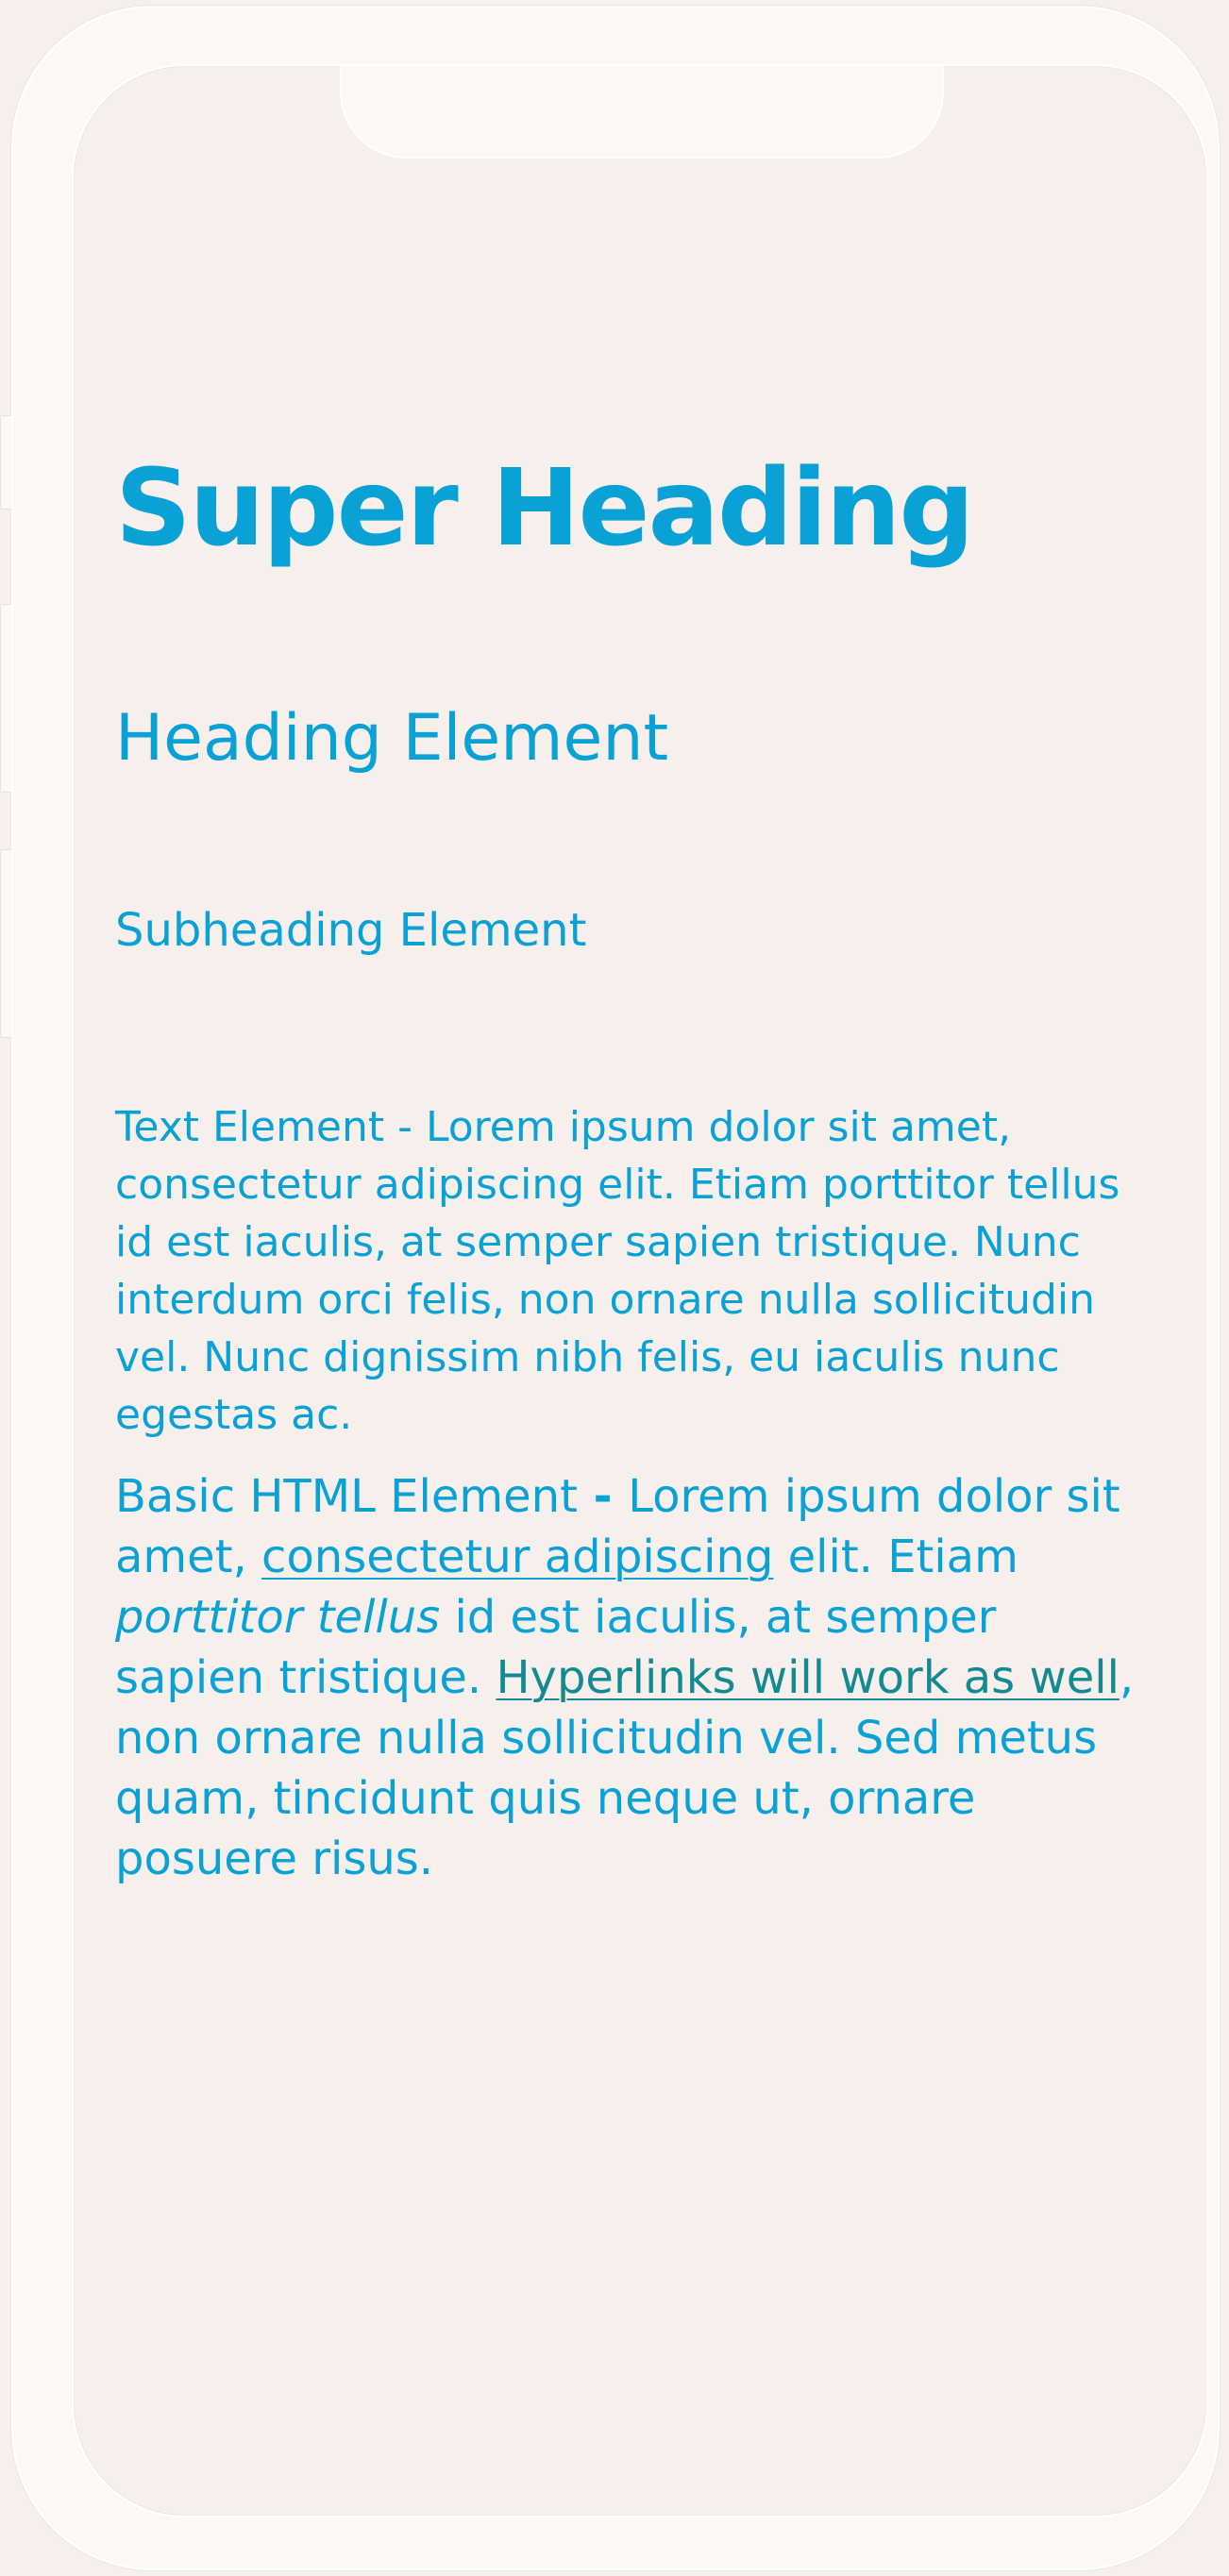 The height and width of the screenshot is (2576, 1229). I want to click on hyperlinks-link: Hyperlinks will work as well, so click(807, 1677).